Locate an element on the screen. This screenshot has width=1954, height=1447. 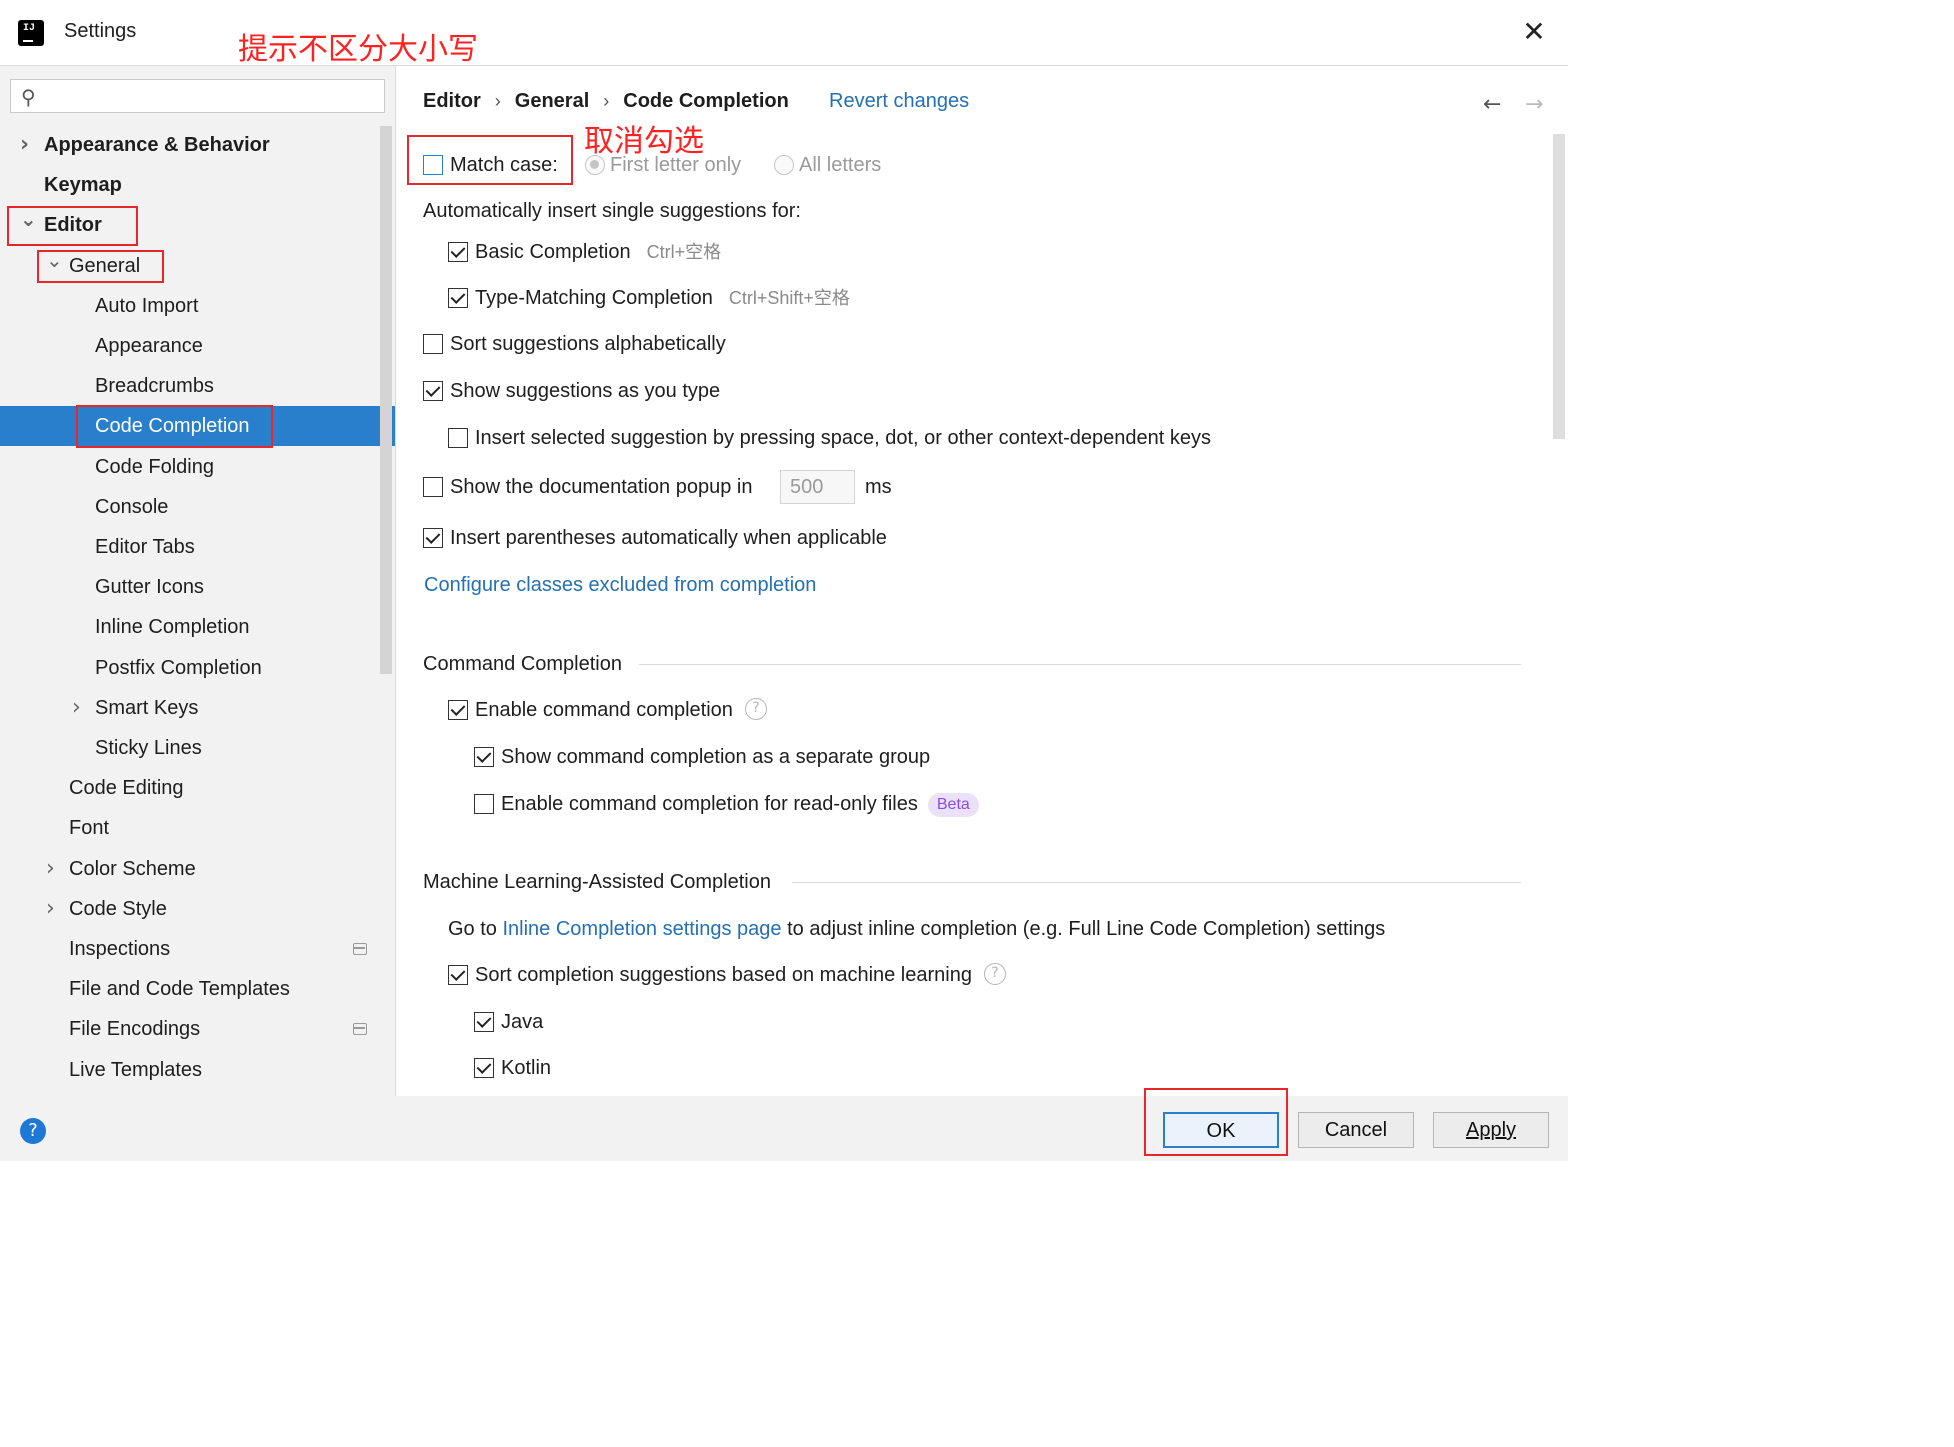
sidebar-item-file-encodings: File Encodings is located at coordinates (197, 1029).